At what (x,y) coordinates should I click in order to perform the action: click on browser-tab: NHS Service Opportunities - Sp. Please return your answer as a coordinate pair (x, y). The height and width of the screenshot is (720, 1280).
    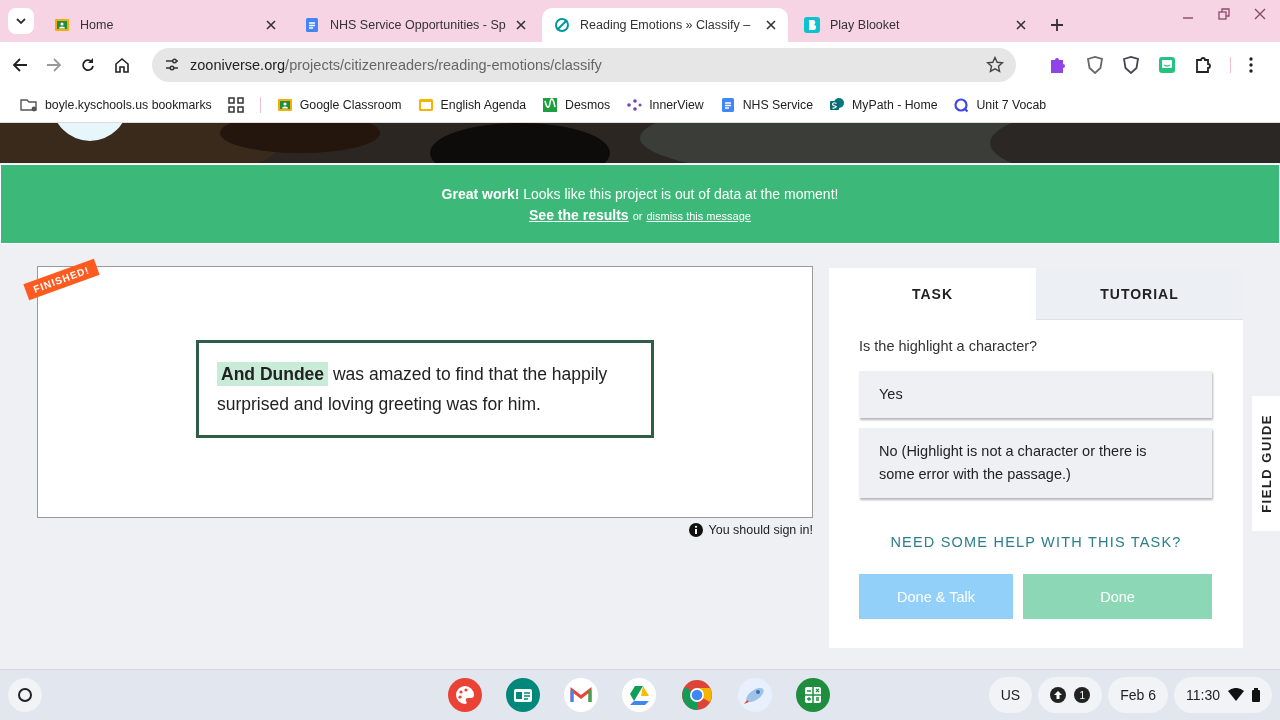
    Looking at the image, I should click on (415, 25).